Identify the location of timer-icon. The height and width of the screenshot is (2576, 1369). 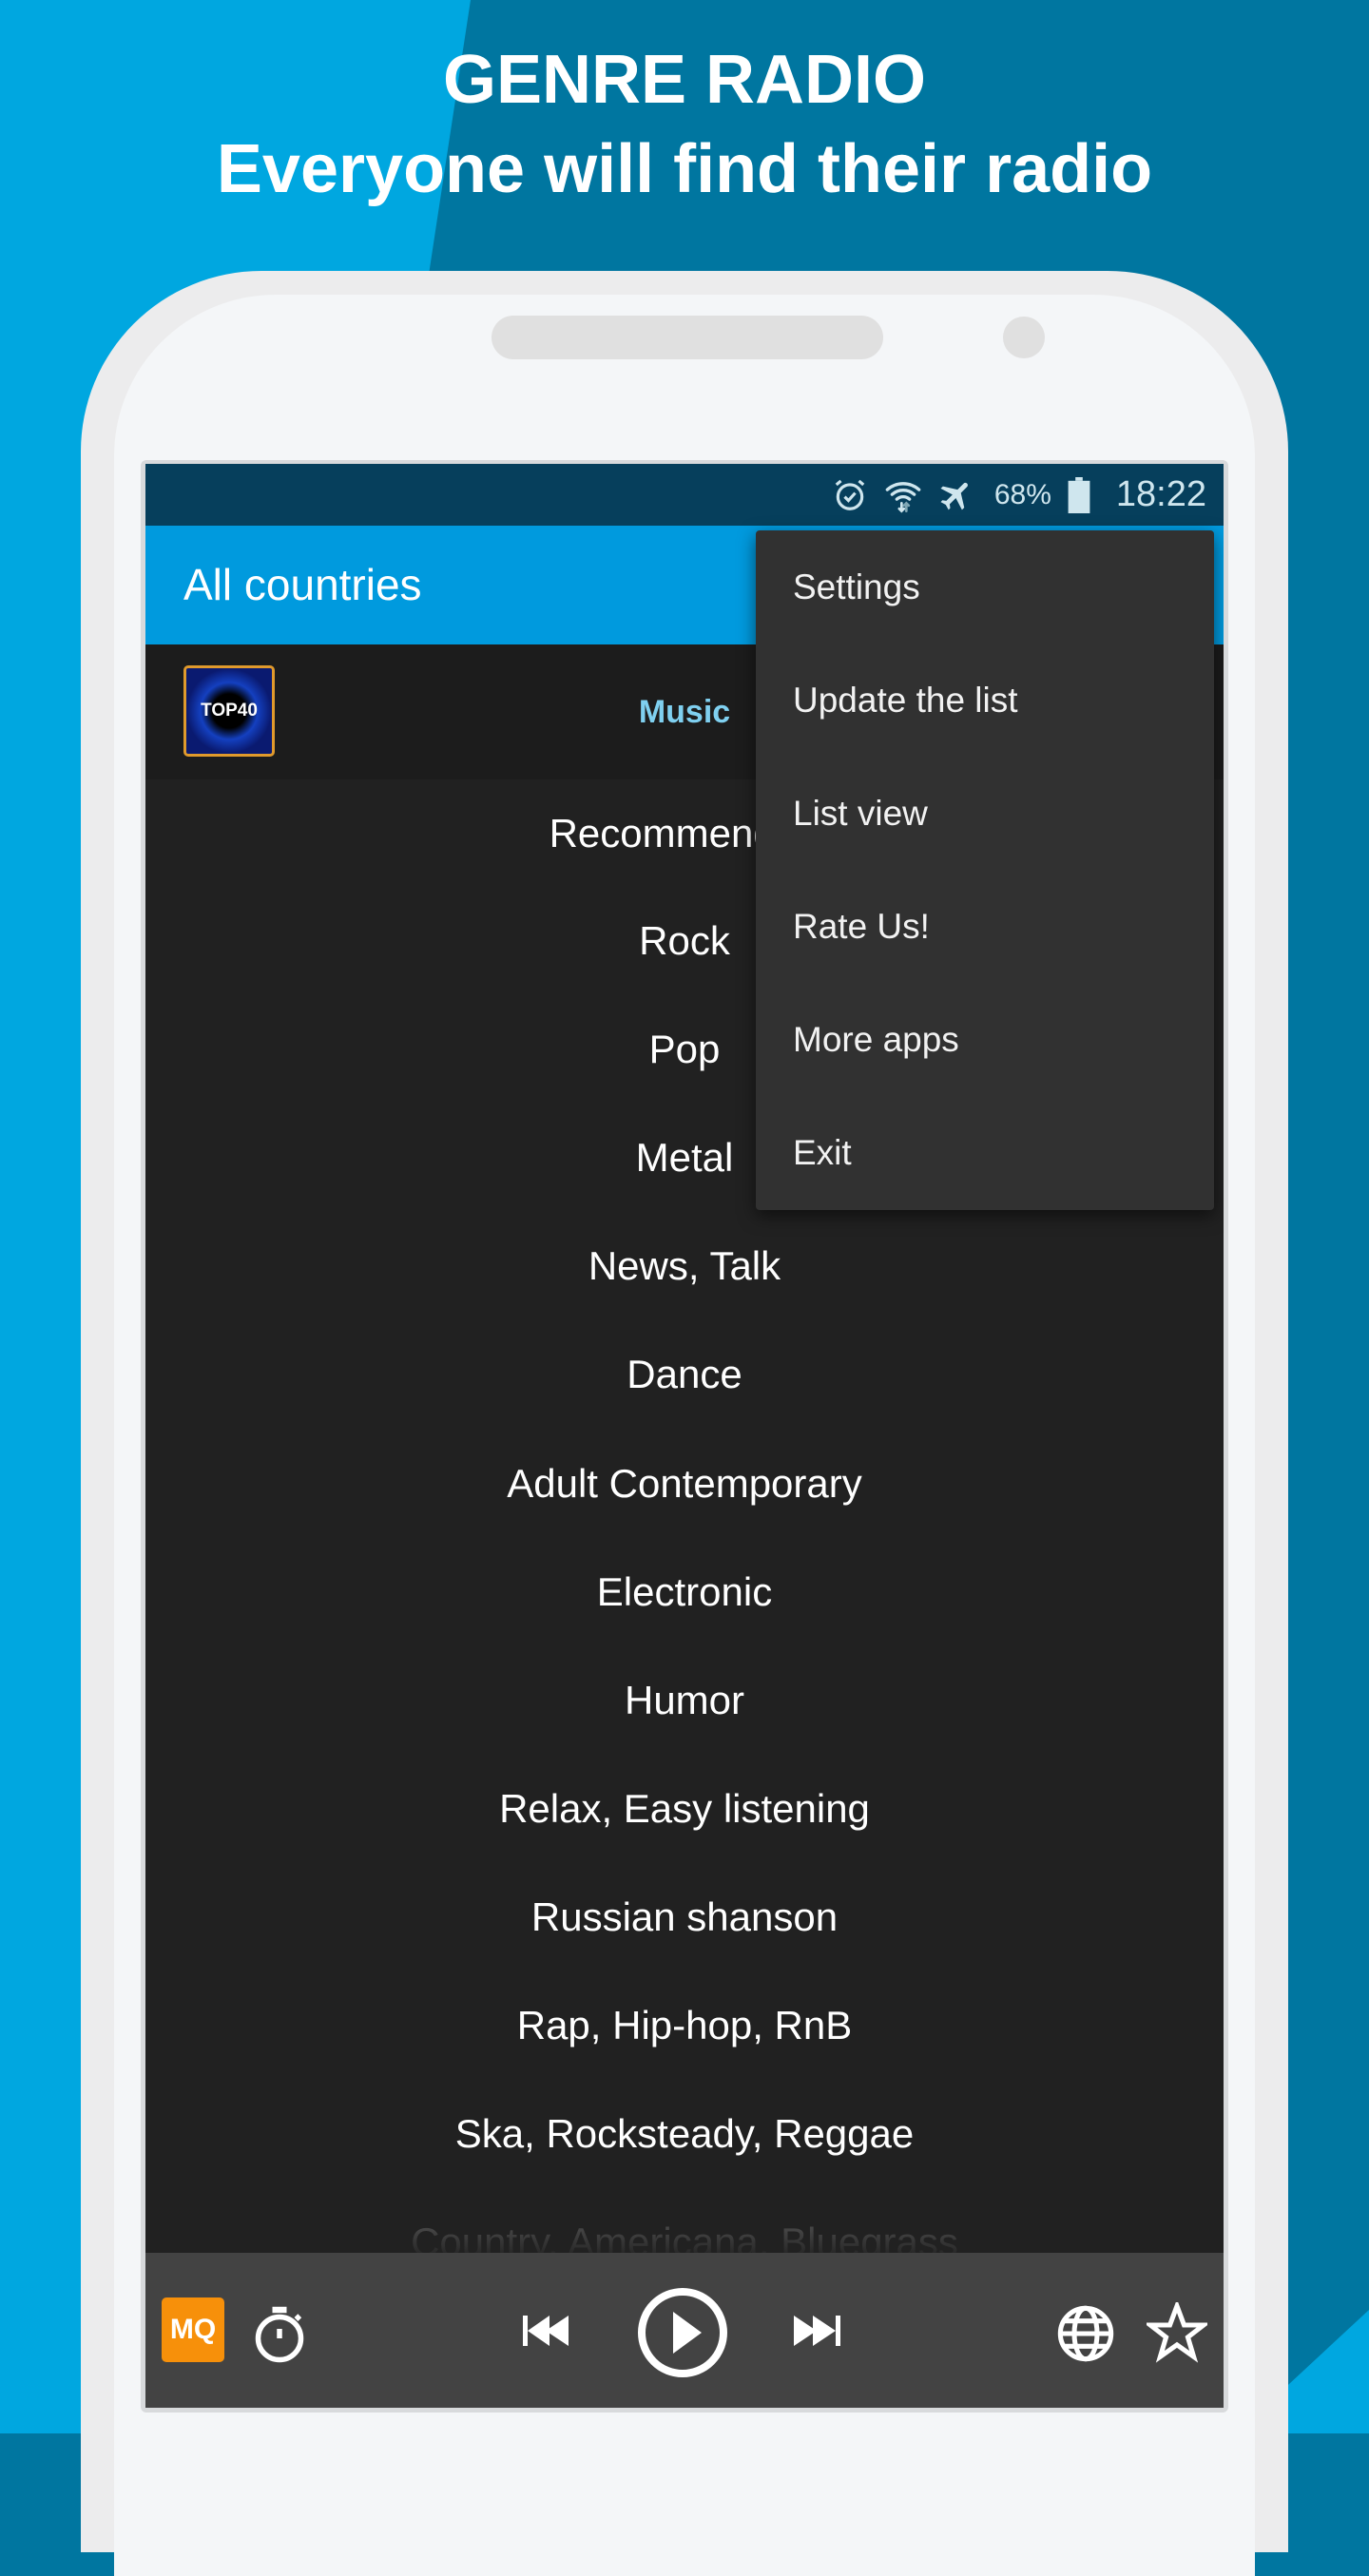
(279, 2334).